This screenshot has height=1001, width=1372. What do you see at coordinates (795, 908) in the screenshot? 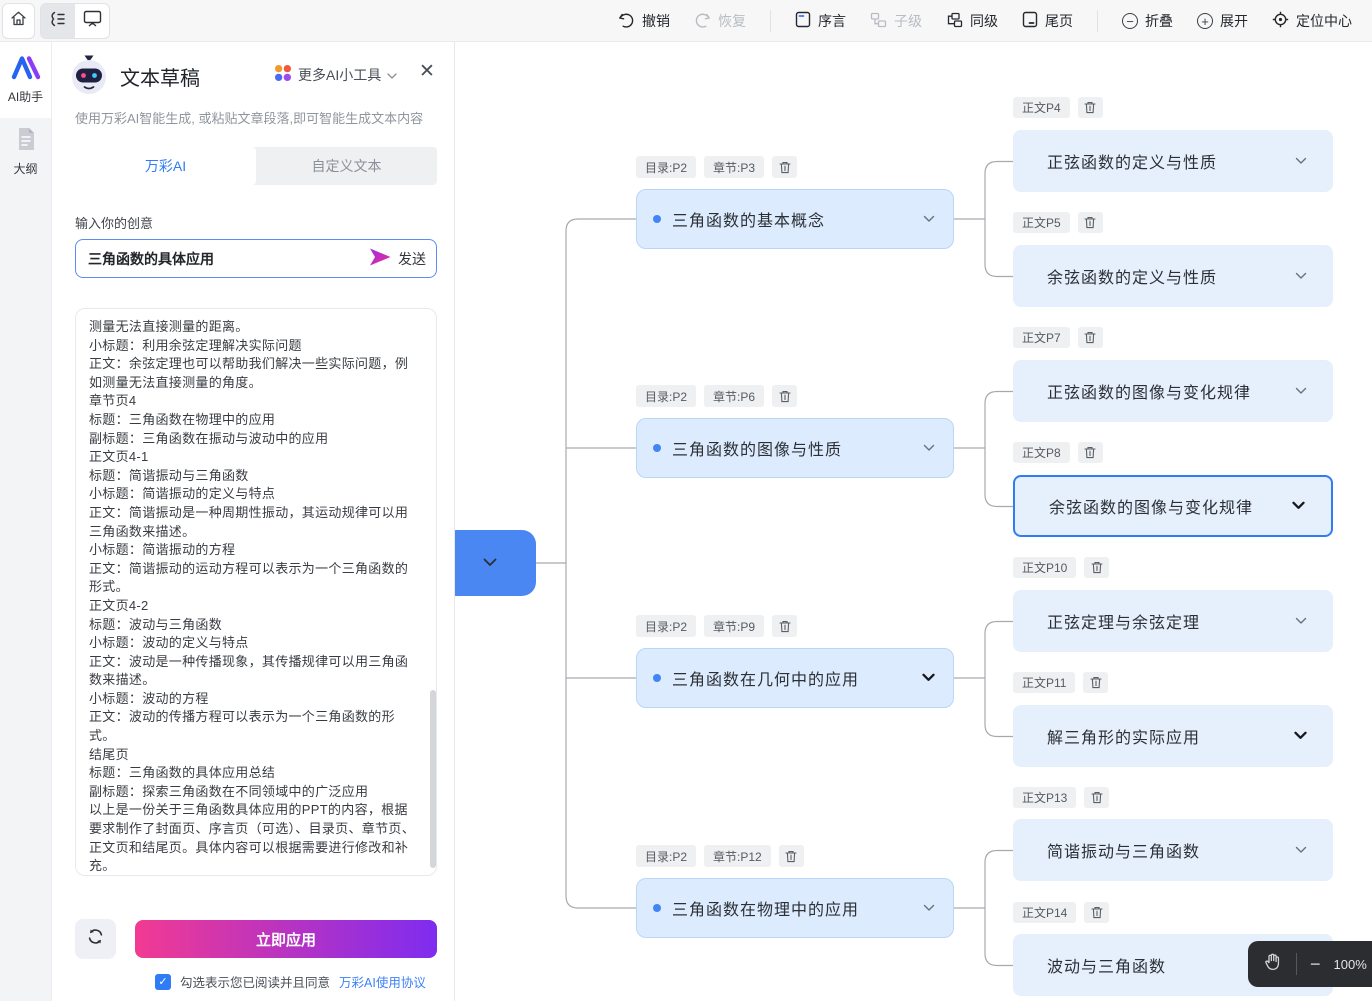
I see `branch-node: 三角函数在物理中的应用` at bounding box center [795, 908].